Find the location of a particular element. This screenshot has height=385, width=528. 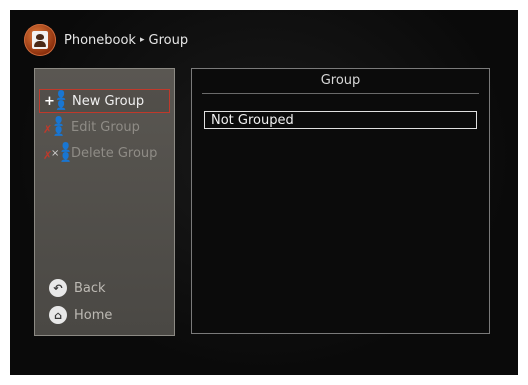

group-list-item: Not Grouped is located at coordinates (340, 120).